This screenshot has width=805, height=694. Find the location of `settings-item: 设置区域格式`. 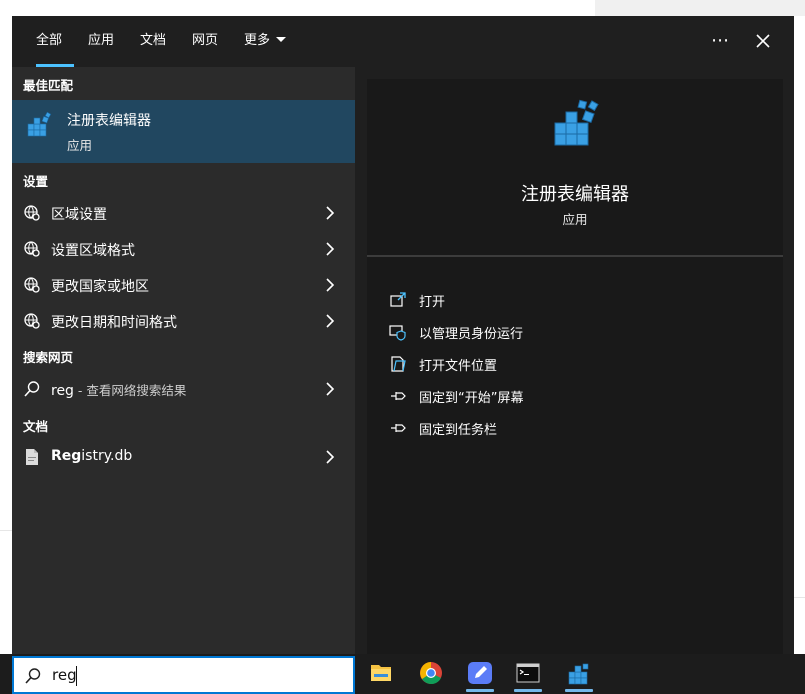

settings-item: 设置区域格式 is located at coordinates (183, 249).